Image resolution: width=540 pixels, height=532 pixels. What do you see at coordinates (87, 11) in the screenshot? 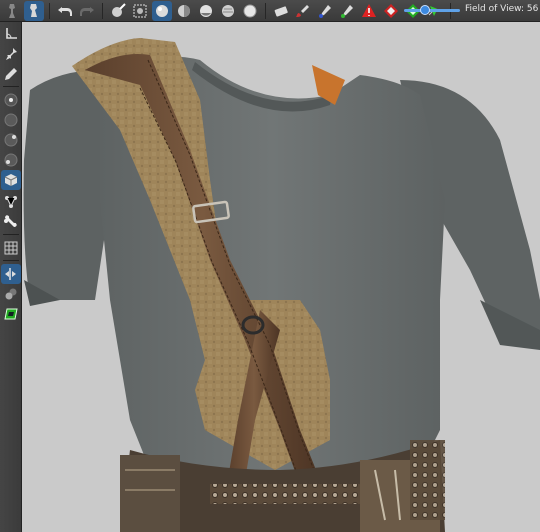
I see `redo-icon` at bounding box center [87, 11].